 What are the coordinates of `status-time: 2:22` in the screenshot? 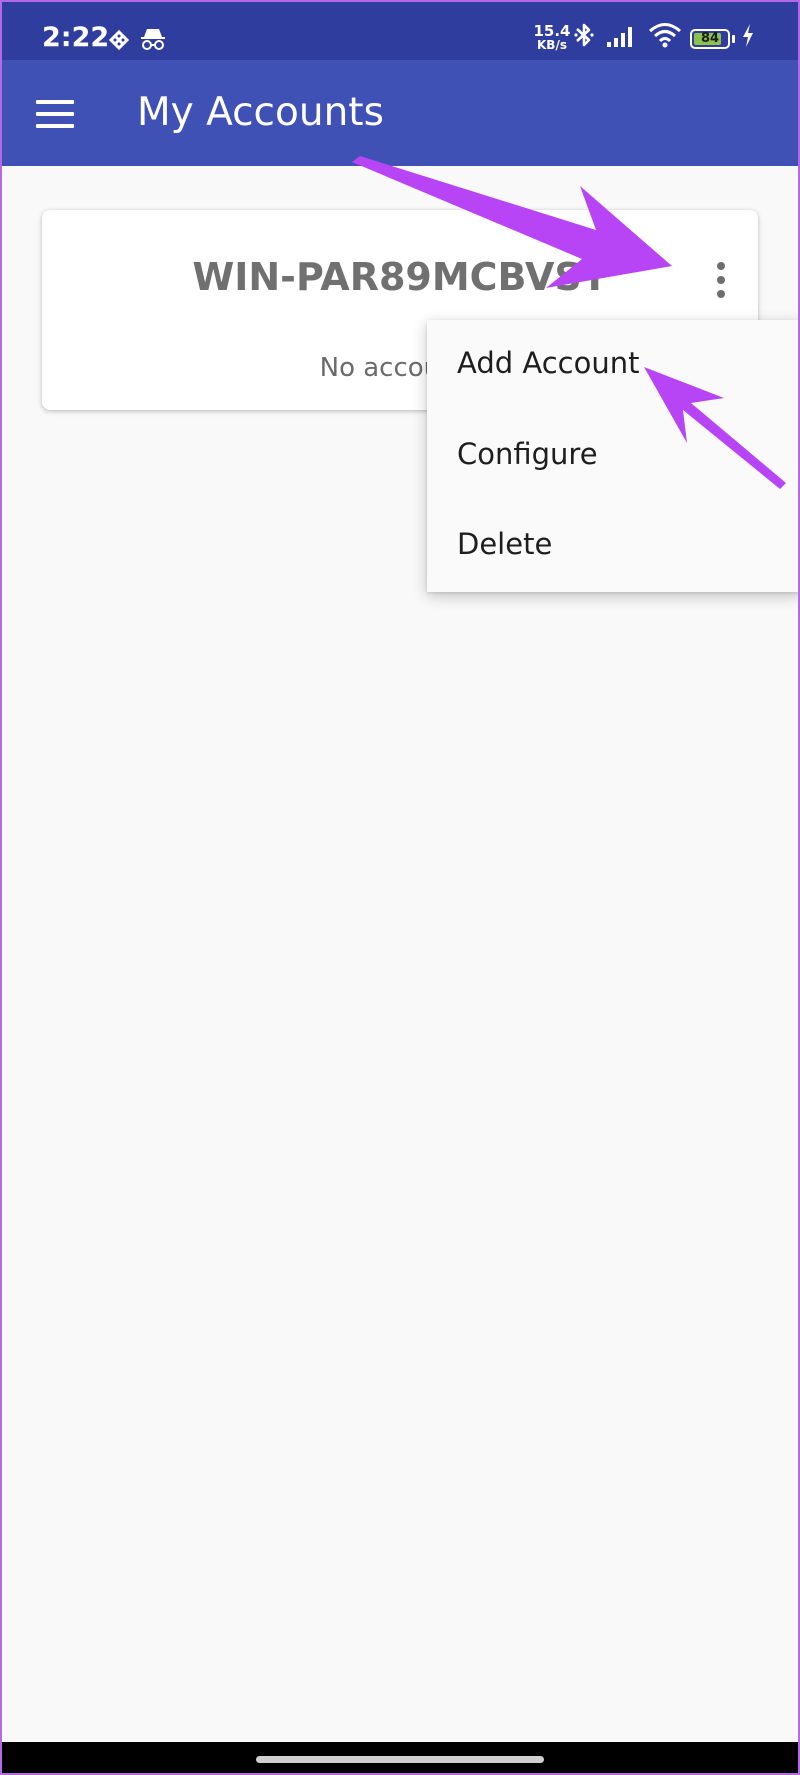 It's located at (76, 37).